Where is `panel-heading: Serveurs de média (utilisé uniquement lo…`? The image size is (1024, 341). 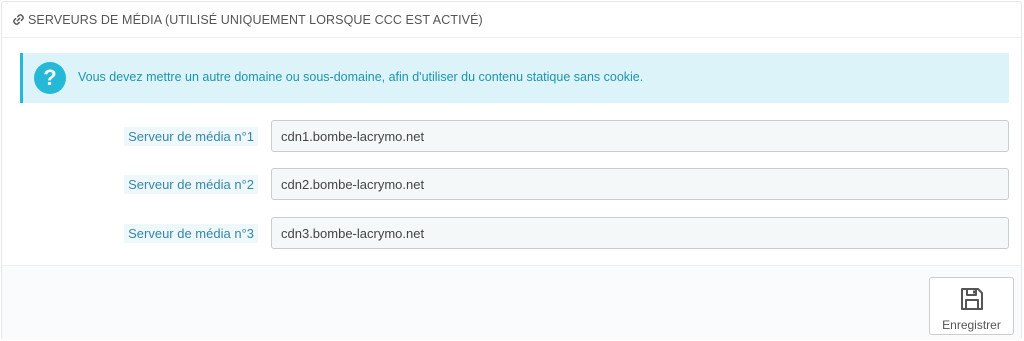 panel-heading: Serveurs de média (utilisé uniquement lo… is located at coordinates (511, 20).